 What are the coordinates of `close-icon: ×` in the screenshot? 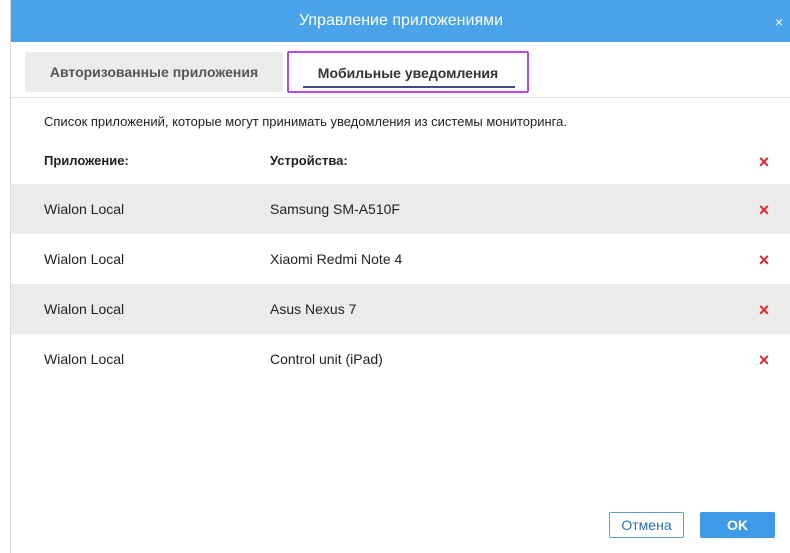 It's located at (779, 21).